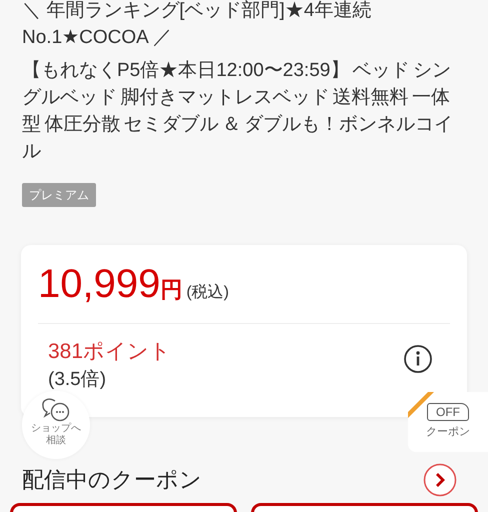  I want to click on premium-tag: プレミアム, so click(59, 195).